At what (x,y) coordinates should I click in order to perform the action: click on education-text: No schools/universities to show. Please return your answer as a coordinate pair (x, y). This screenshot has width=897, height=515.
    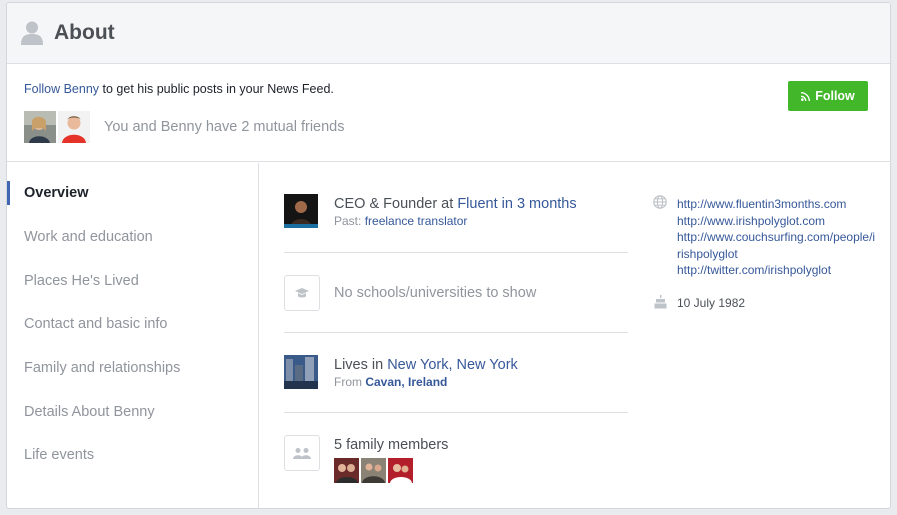
    Looking at the image, I should click on (435, 293).